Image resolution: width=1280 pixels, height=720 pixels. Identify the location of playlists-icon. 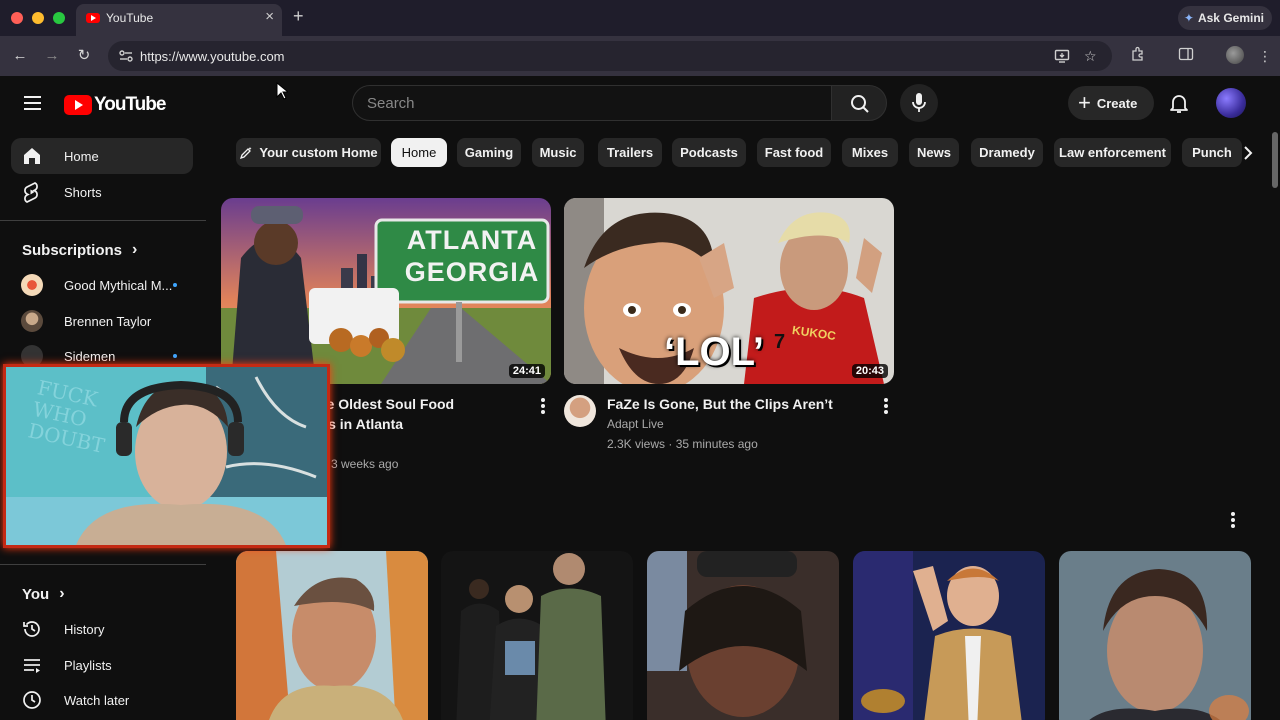
(32, 665).